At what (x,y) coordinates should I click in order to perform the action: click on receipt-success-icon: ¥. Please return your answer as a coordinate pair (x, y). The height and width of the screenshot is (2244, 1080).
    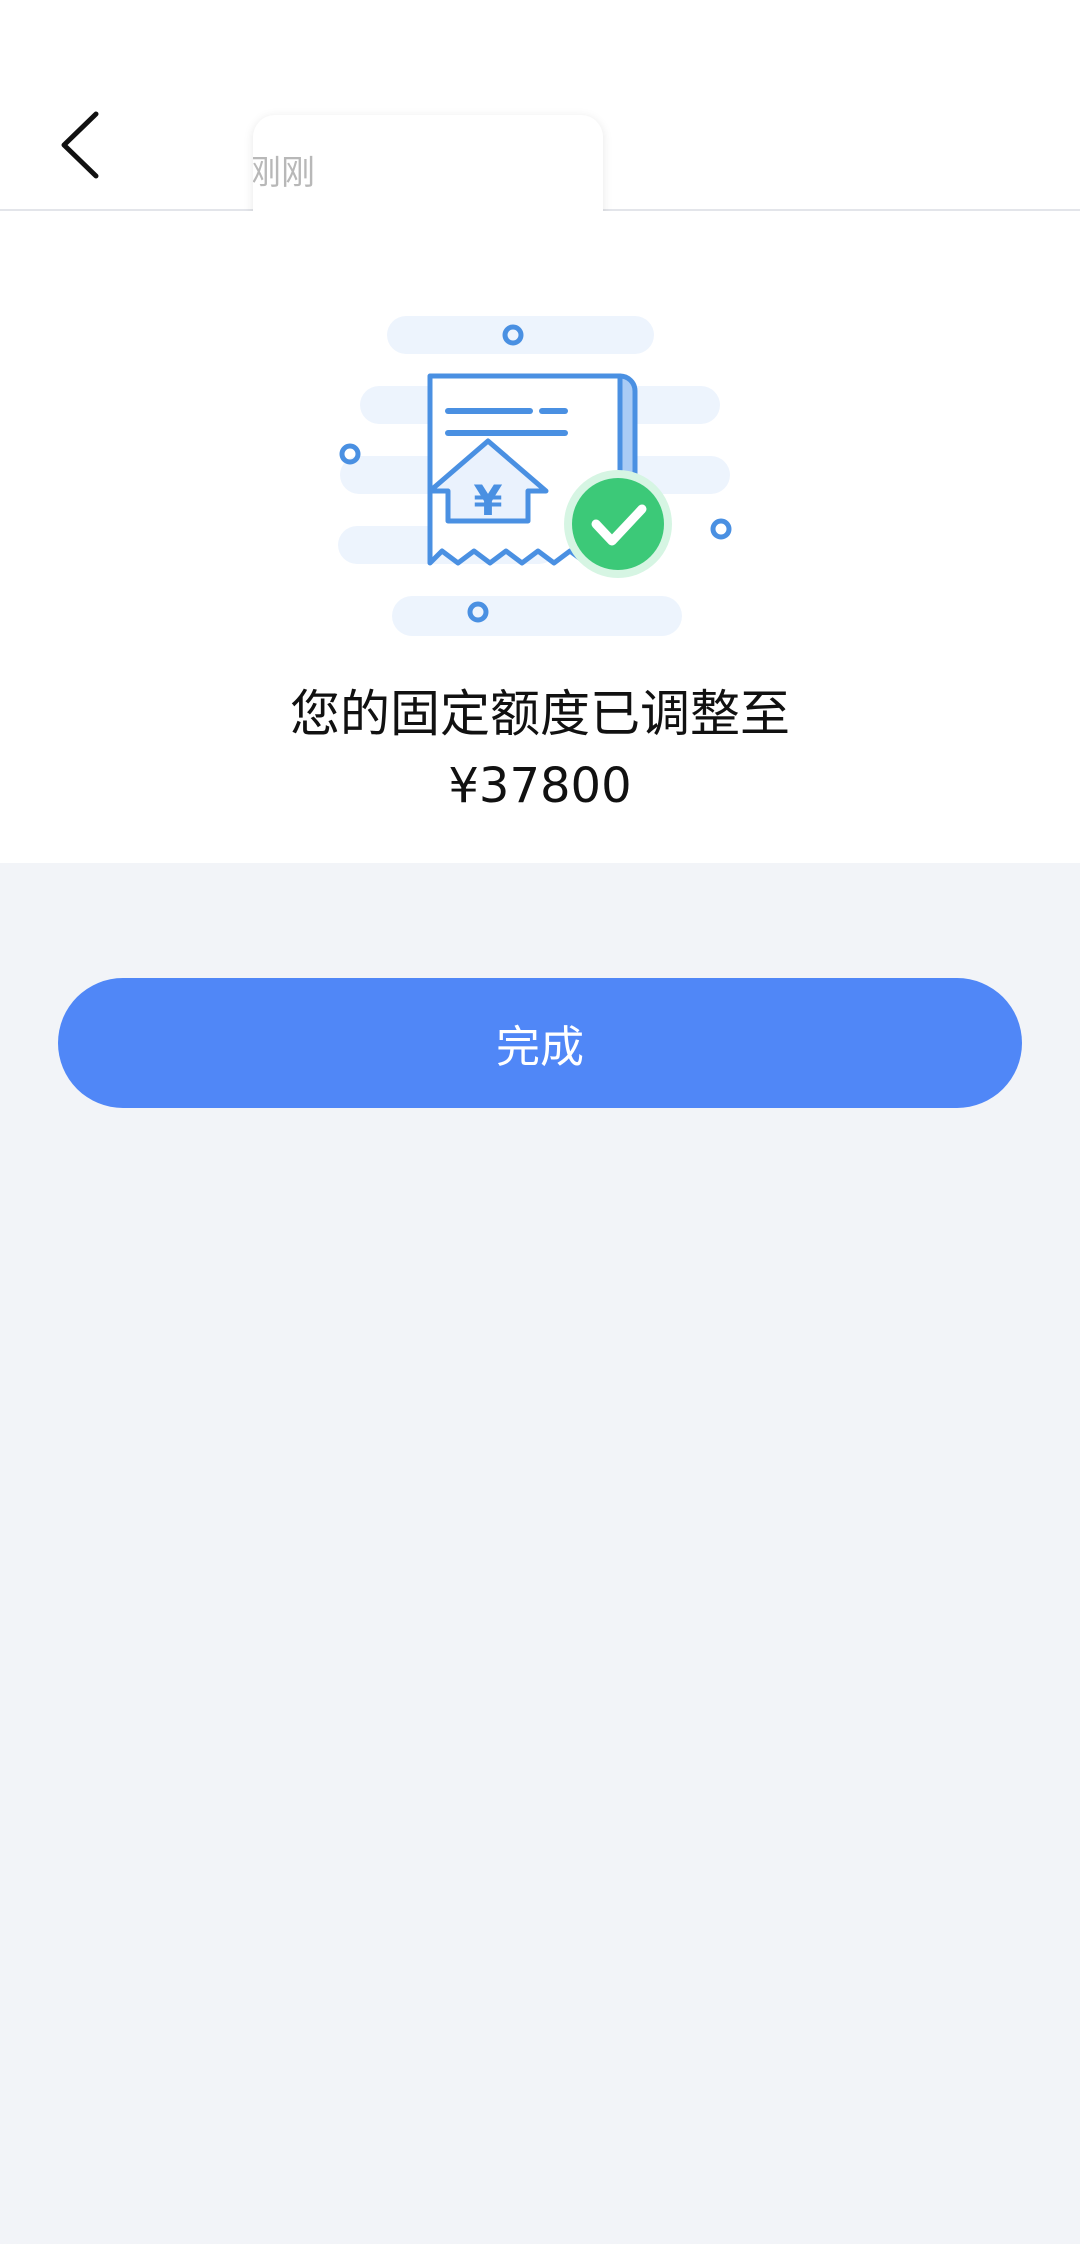
    Looking at the image, I should click on (535, 476).